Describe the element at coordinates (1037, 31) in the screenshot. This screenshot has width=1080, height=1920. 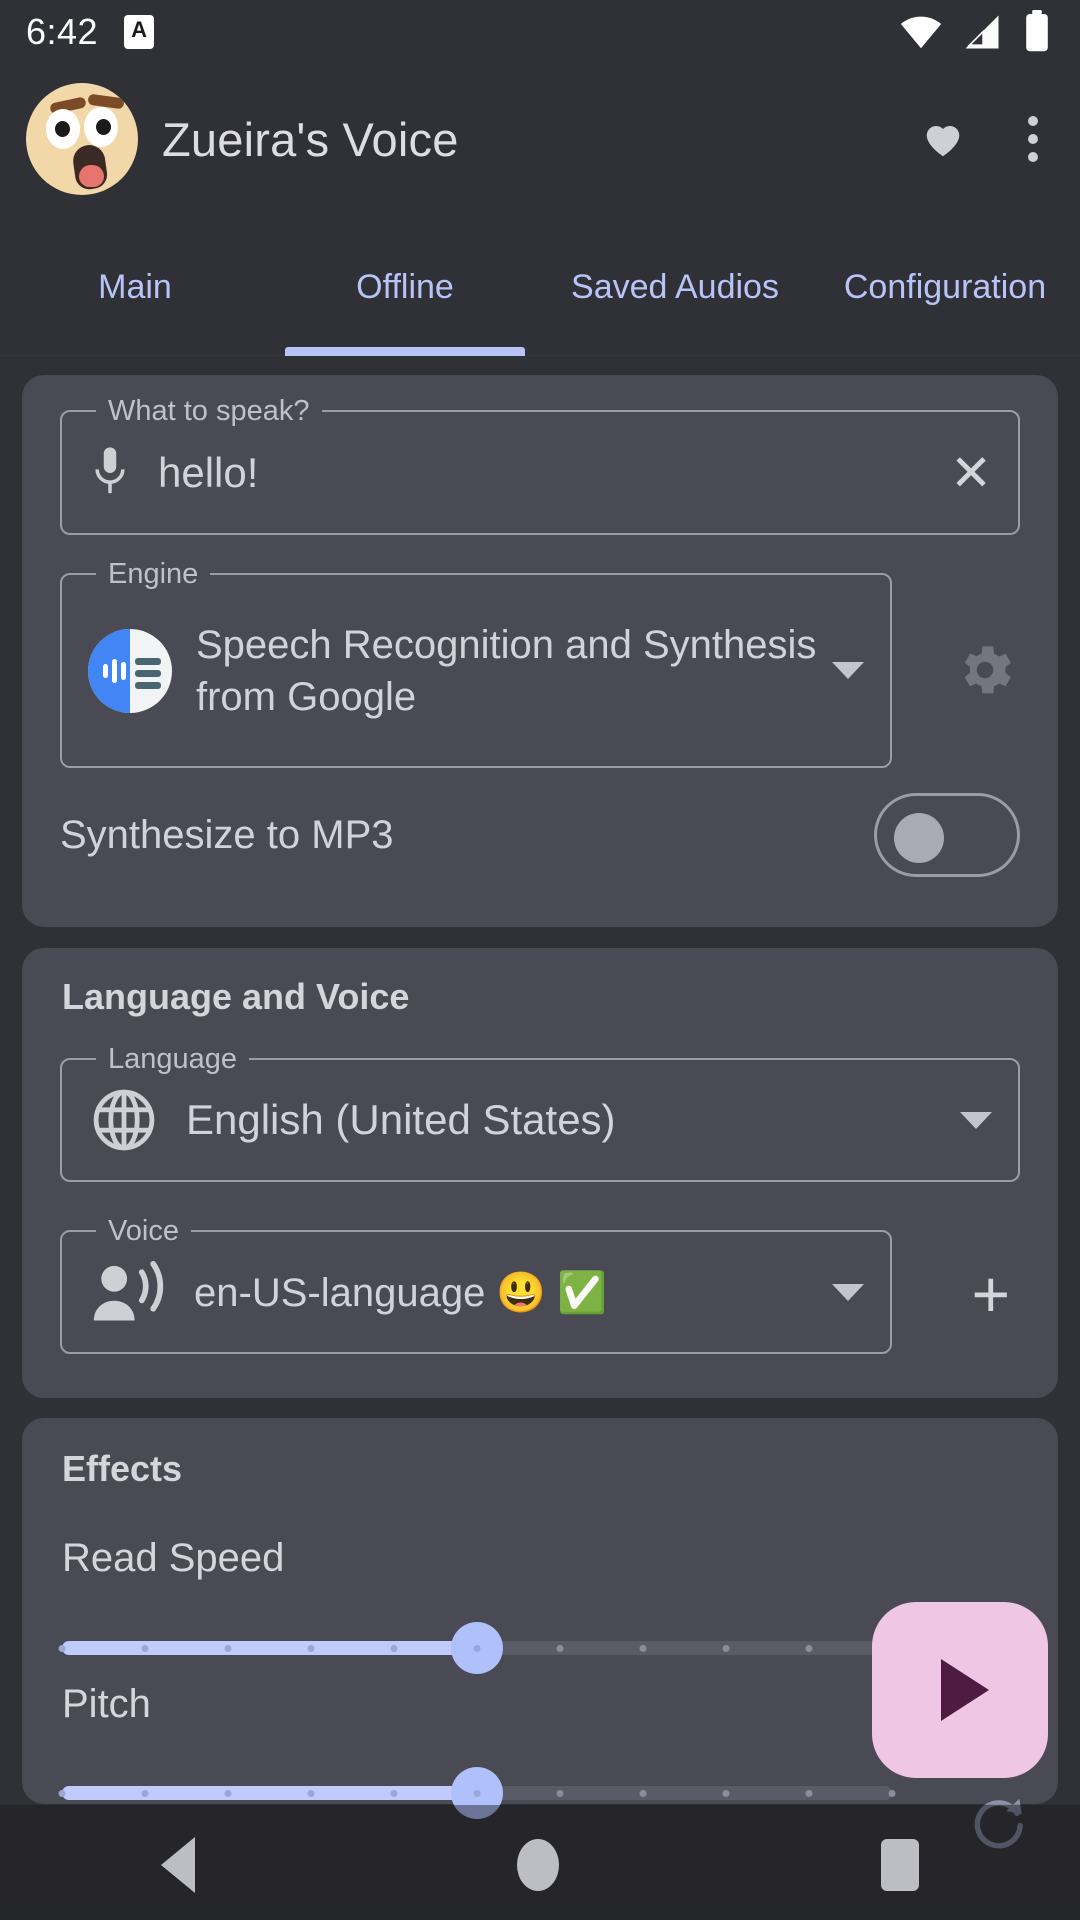
I see `battery-icon` at that location.